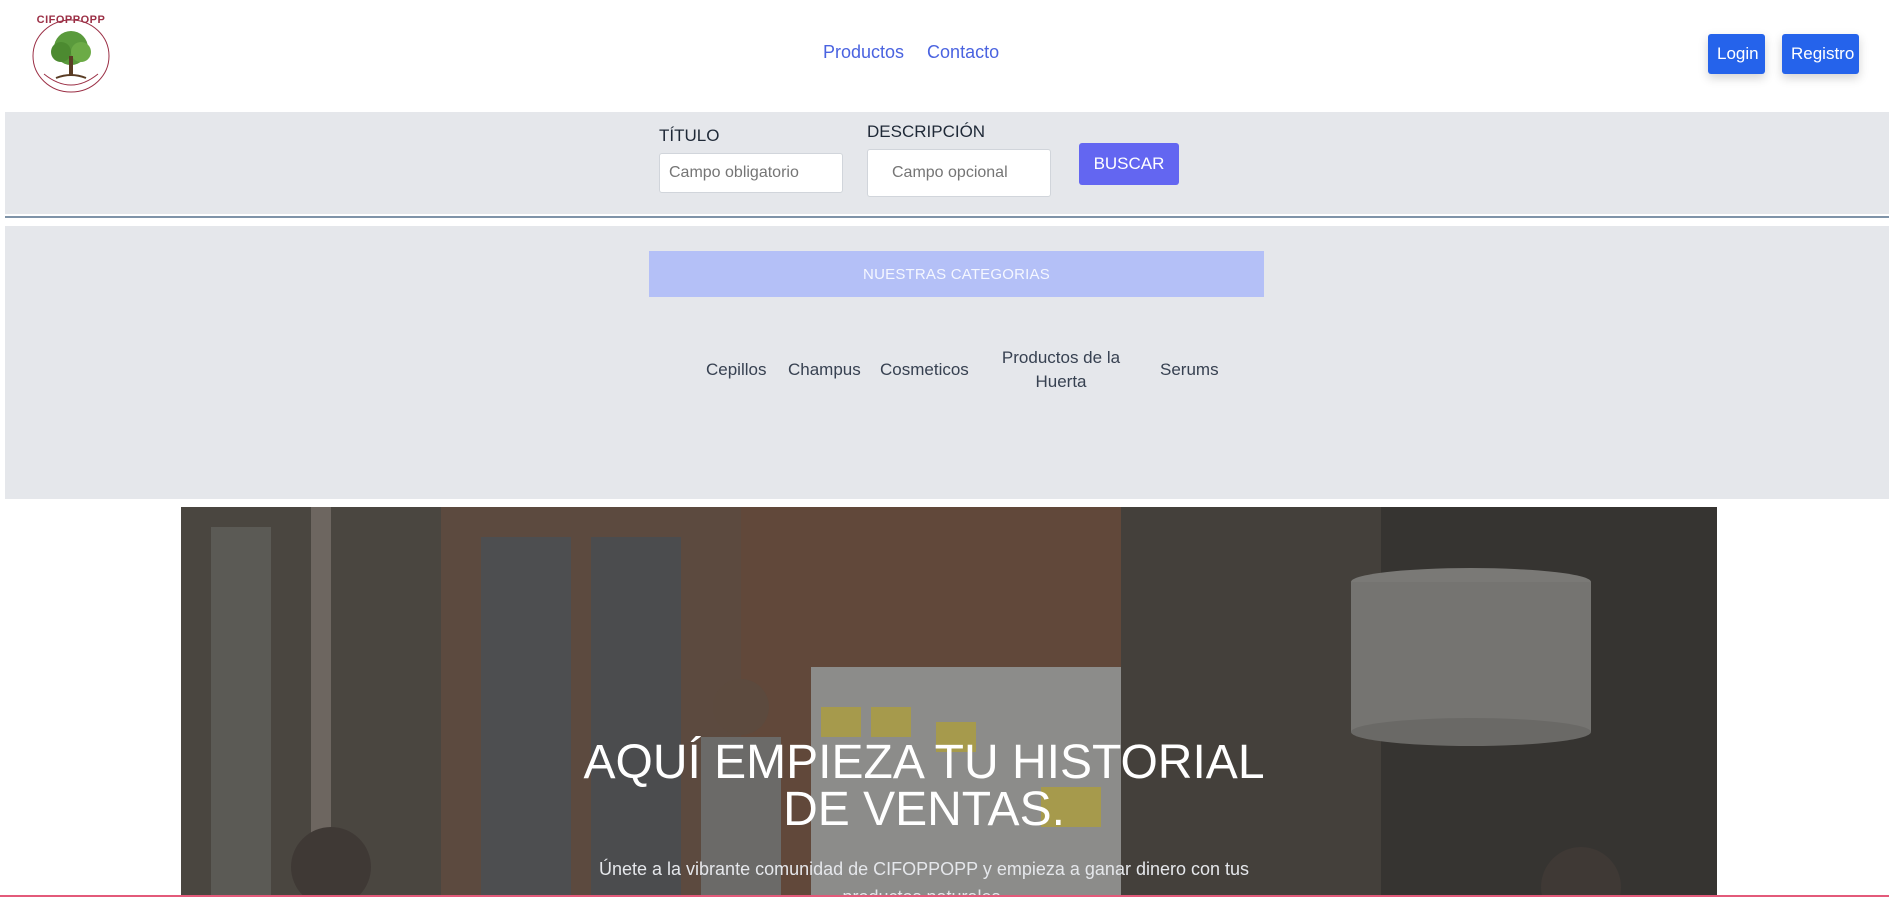  I want to click on category-cosmeticos: Cosmeticos, so click(924, 370).